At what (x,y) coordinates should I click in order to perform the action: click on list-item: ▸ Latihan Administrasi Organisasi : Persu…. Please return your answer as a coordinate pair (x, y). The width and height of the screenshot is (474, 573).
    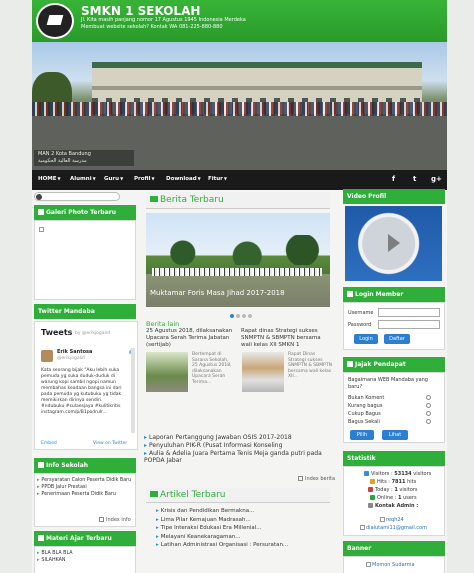
    Looking at the image, I should click on (222, 545).